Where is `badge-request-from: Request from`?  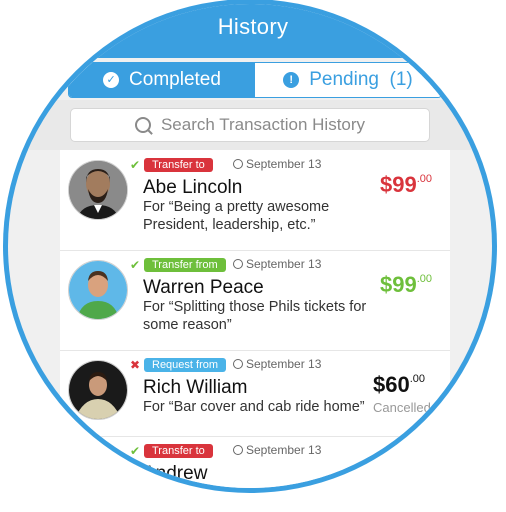
badge-request-from: Request from is located at coordinates (185, 365).